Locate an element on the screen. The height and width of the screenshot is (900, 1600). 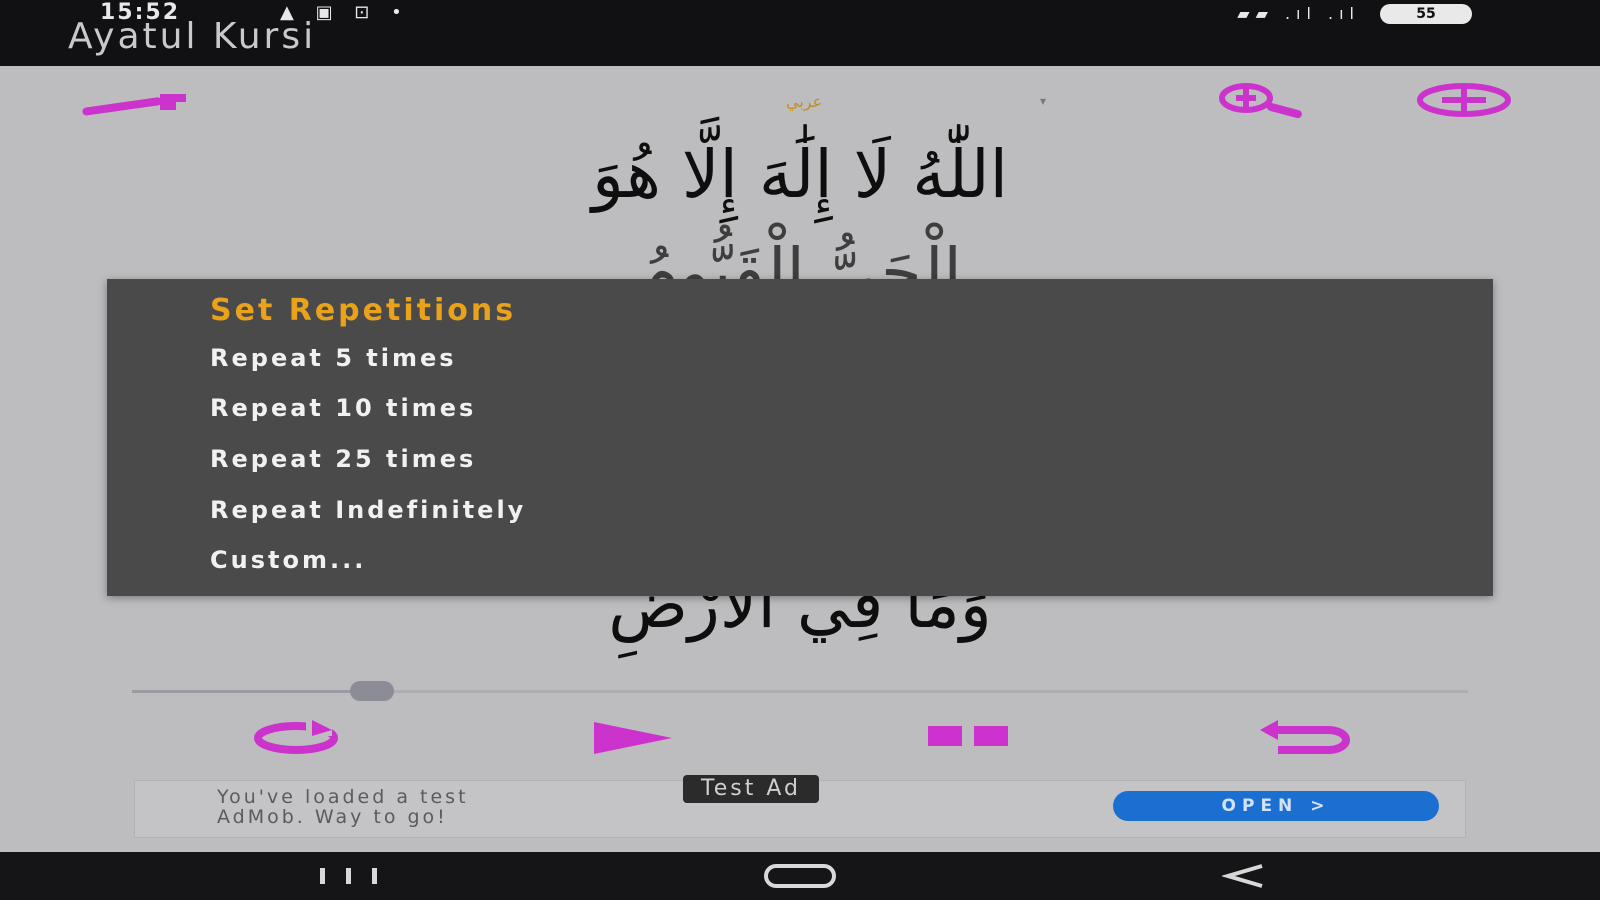
ad-text-line-2: AdMob. Way to go! is located at coordinates (332, 817).